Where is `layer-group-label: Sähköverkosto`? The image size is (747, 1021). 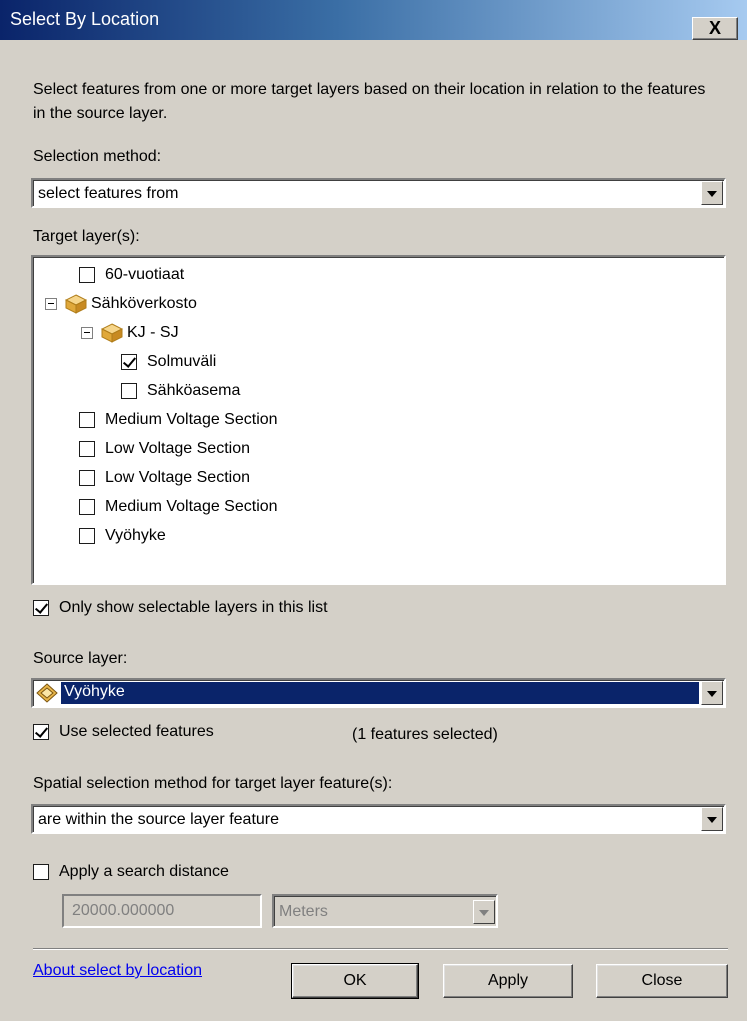 layer-group-label: Sähköverkosto is located at coordinates (144, 303).